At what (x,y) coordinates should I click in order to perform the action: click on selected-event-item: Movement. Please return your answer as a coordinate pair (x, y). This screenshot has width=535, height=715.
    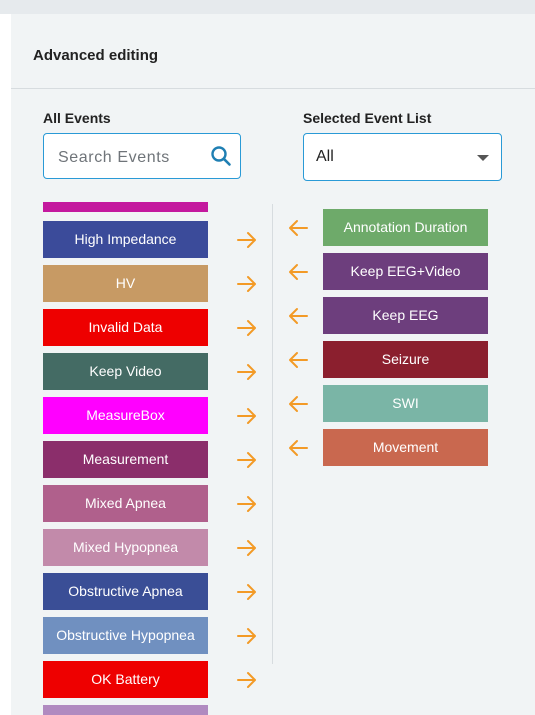
    Looking at the image, I should click on (405, 447).